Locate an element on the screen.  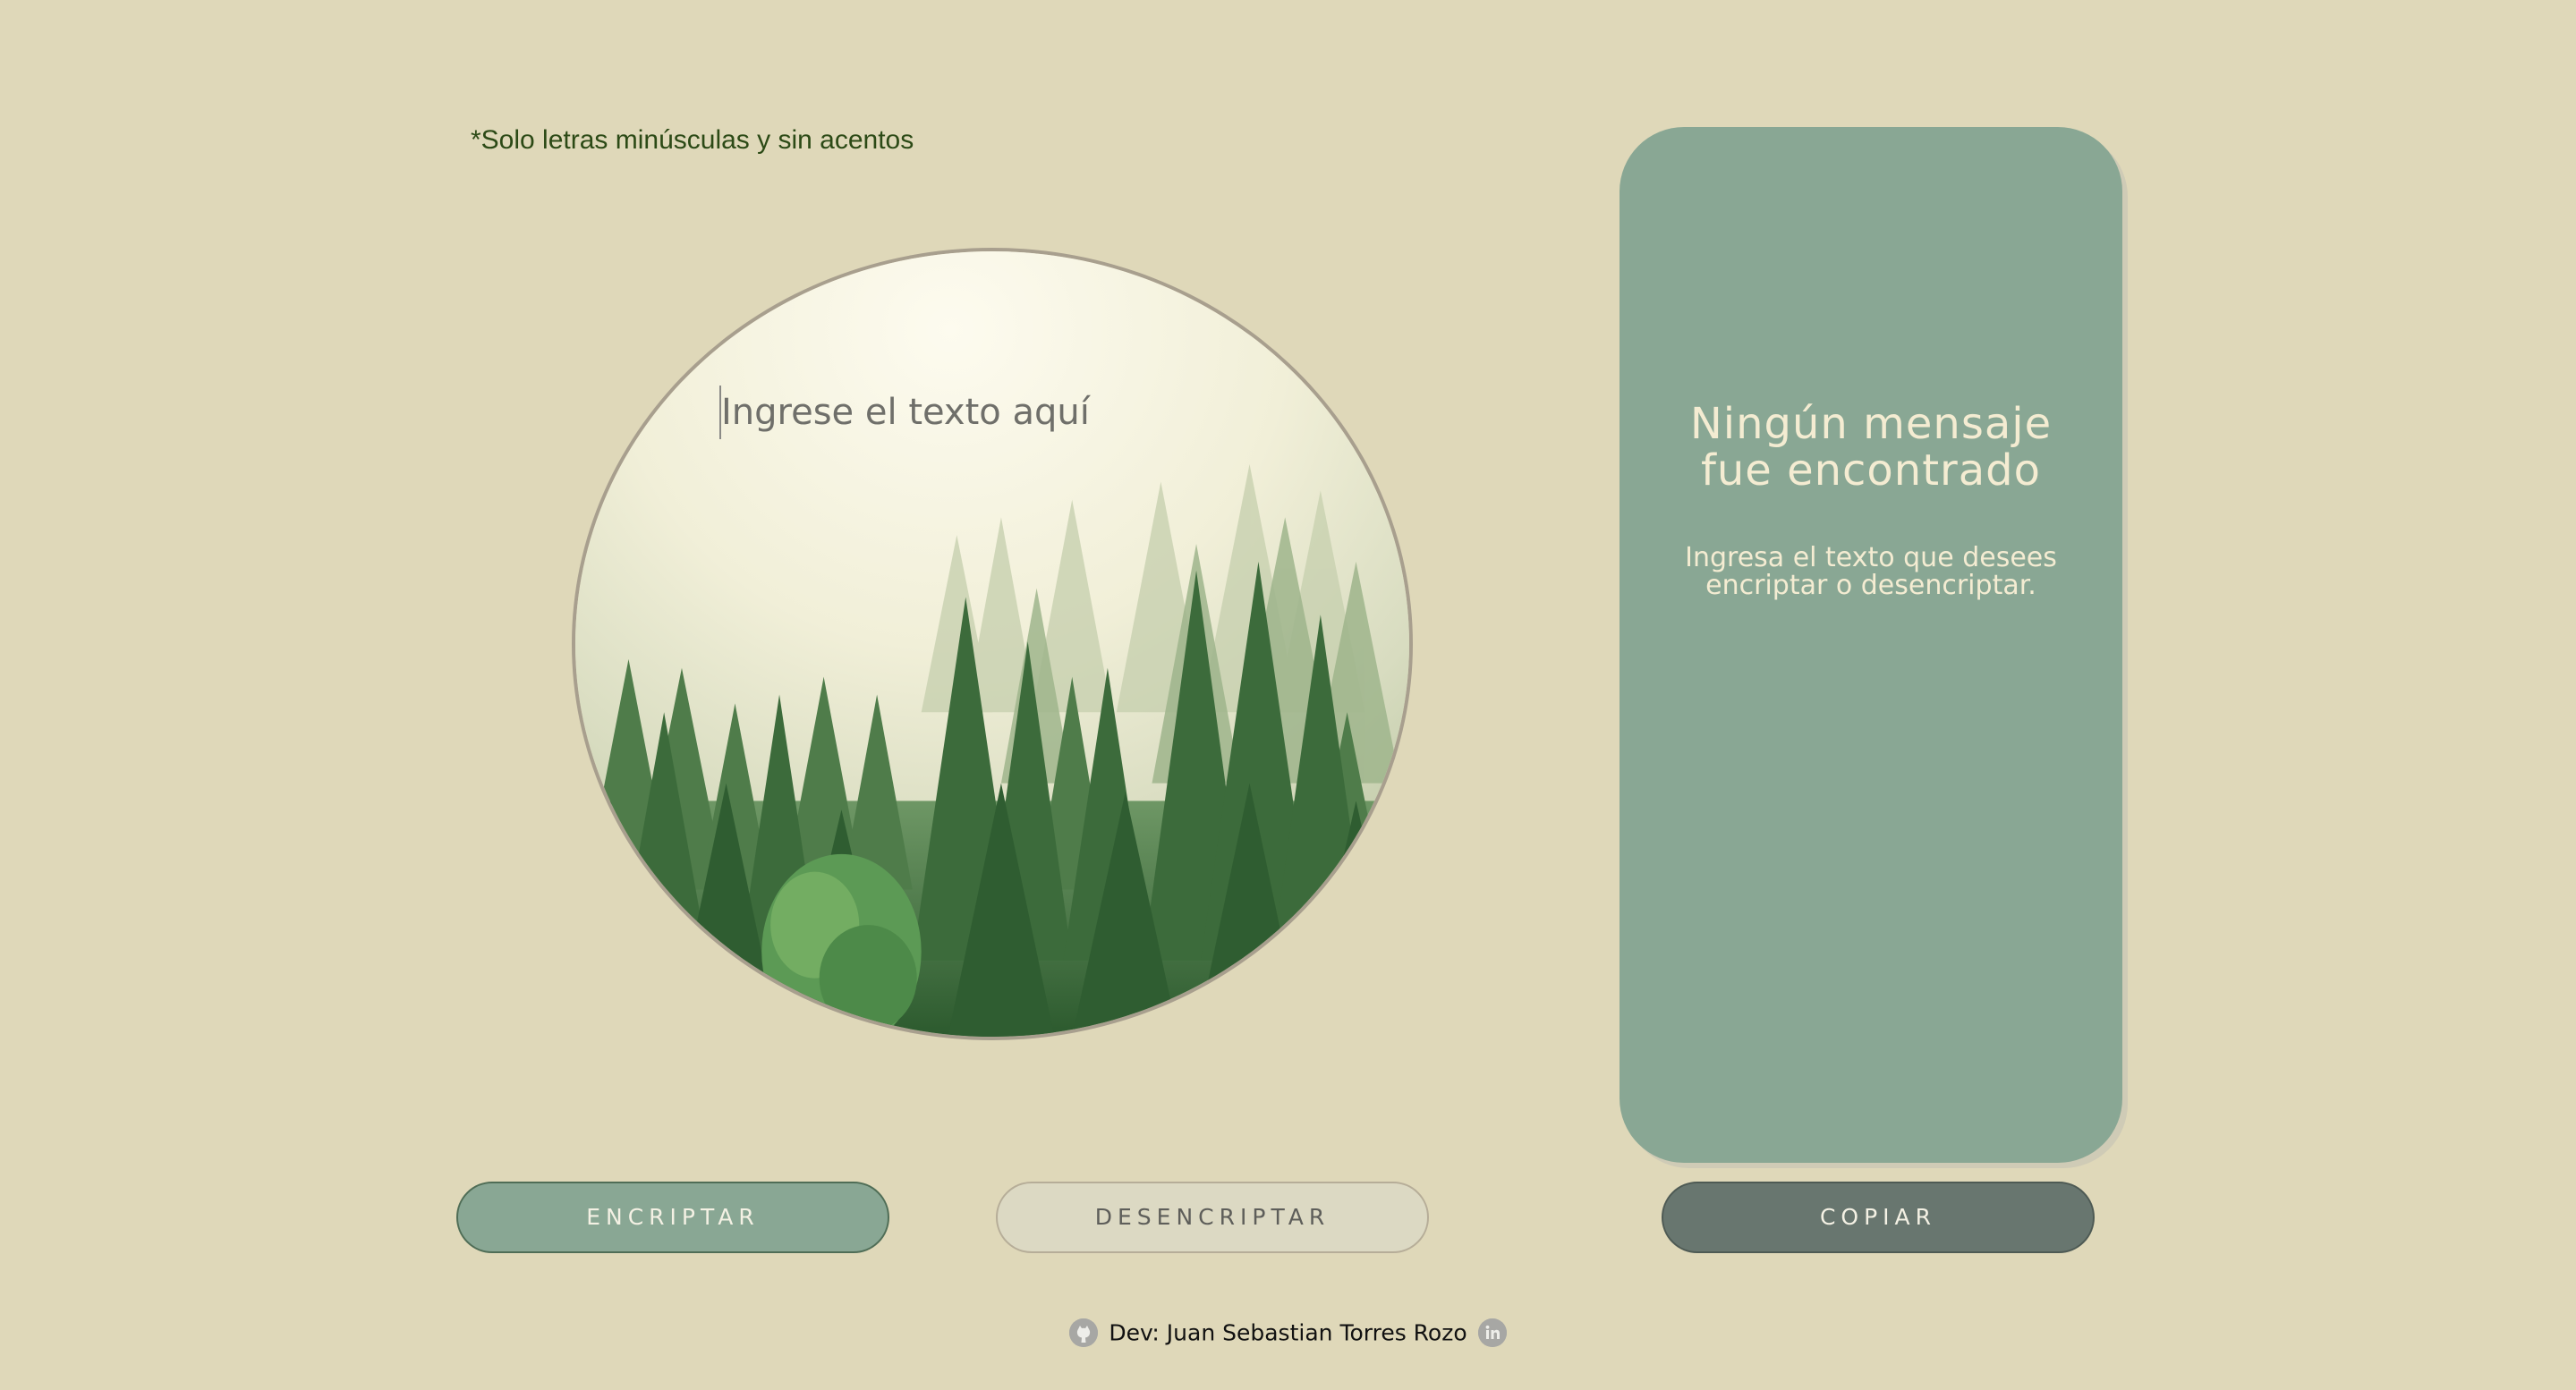
developer-credit: Dev: Juan Sebastian Torres Rozo is located at coordinates (1288, 1332).